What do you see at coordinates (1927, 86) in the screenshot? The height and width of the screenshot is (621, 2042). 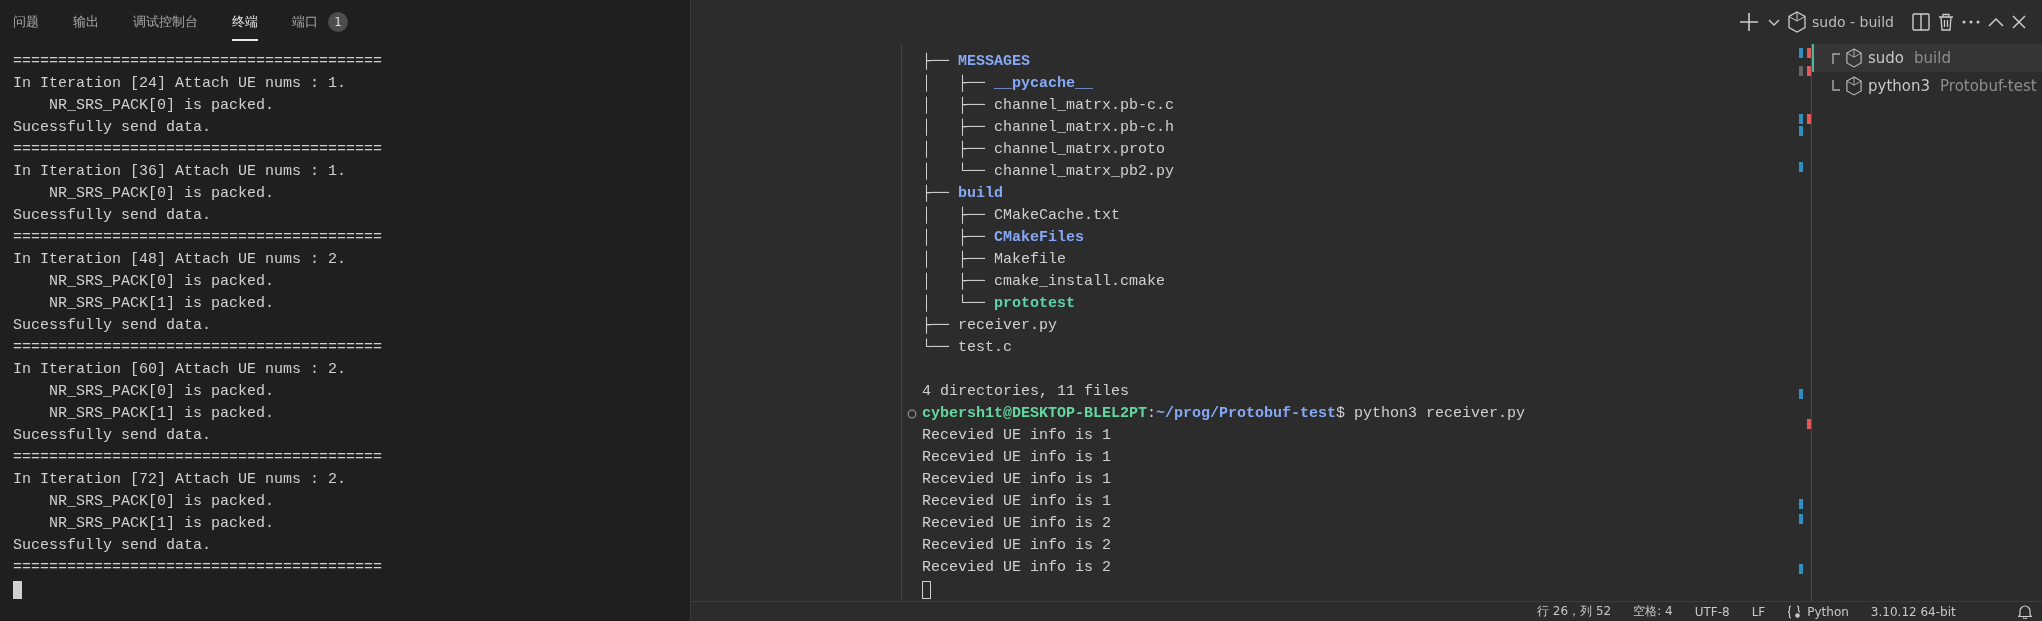 I see `terminal-list-item: python3 Protobuf-test` at bounding box center [1927, 86].